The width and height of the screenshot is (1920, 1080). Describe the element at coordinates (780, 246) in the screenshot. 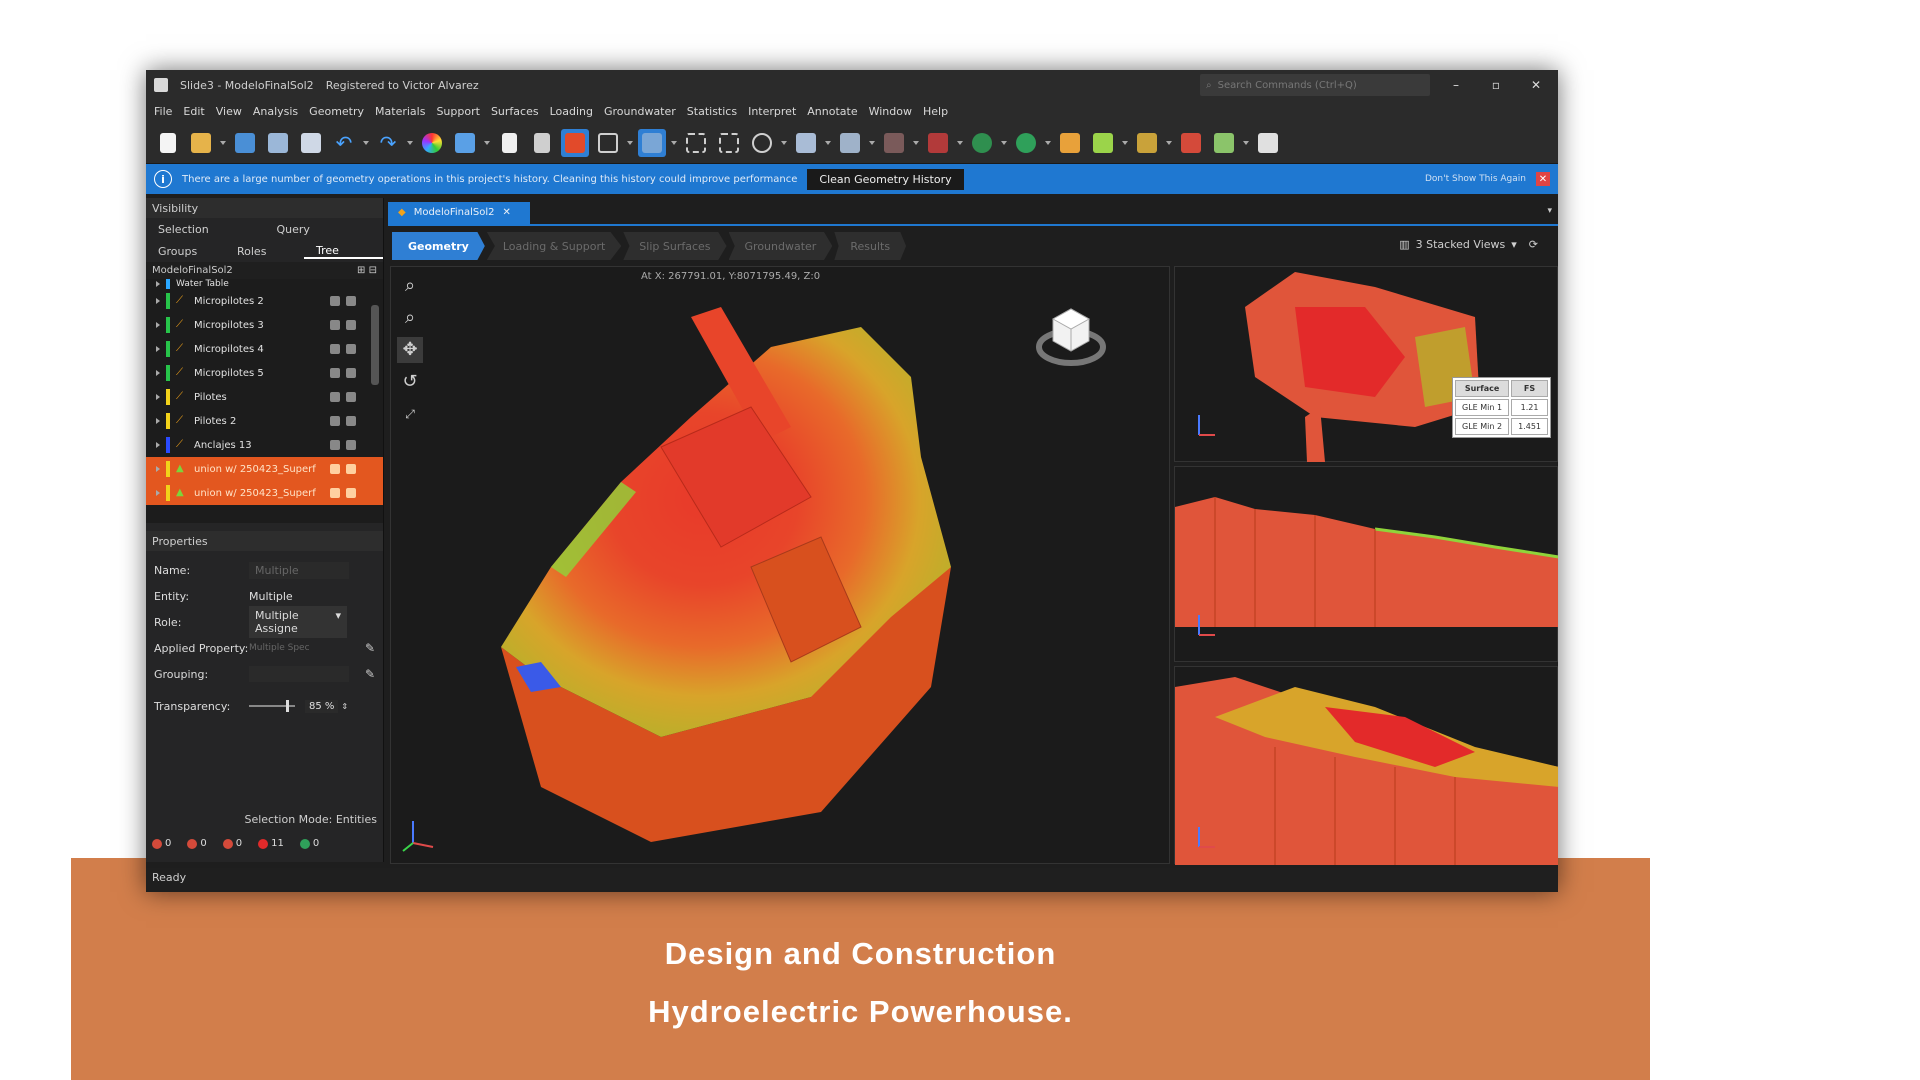

I see `workflow-groundwater: Groundwater` at that location.